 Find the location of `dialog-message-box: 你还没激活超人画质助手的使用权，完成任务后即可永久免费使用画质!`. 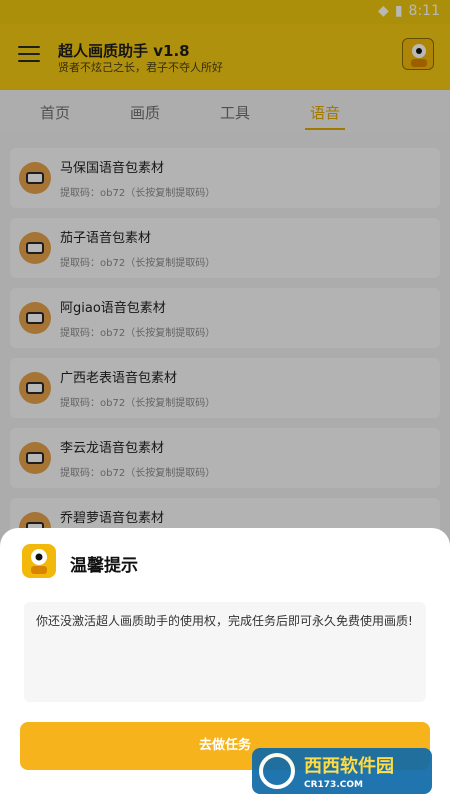

dialog-message-box: 你还没激活超人画质助手的使用权，完成任务后即可永久免费使用画质! is located at coordinates (225, 652).